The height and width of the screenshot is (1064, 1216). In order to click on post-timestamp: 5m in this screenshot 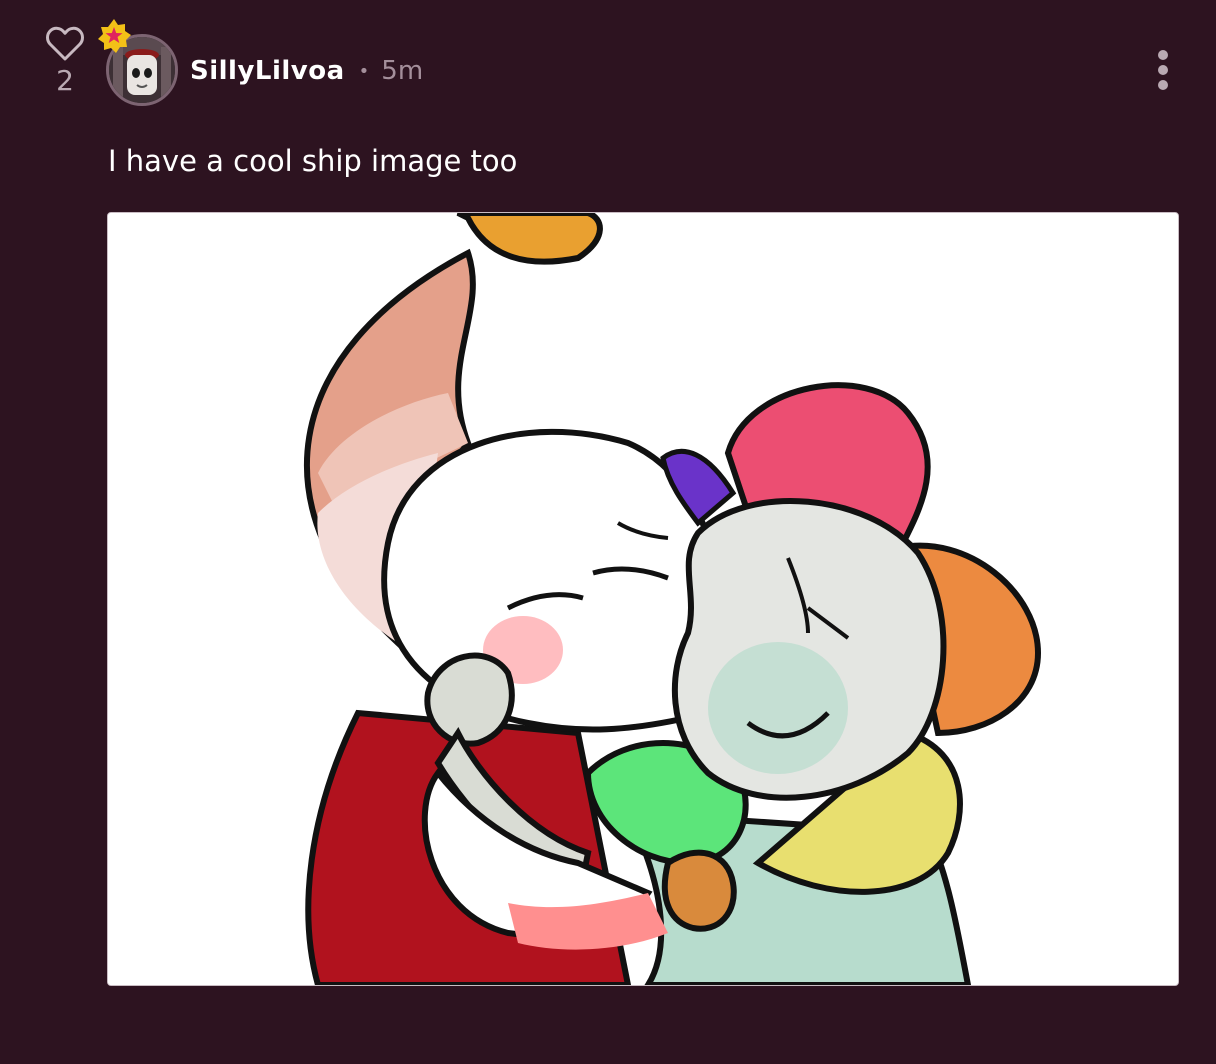, I will do `click(402, 71)`.